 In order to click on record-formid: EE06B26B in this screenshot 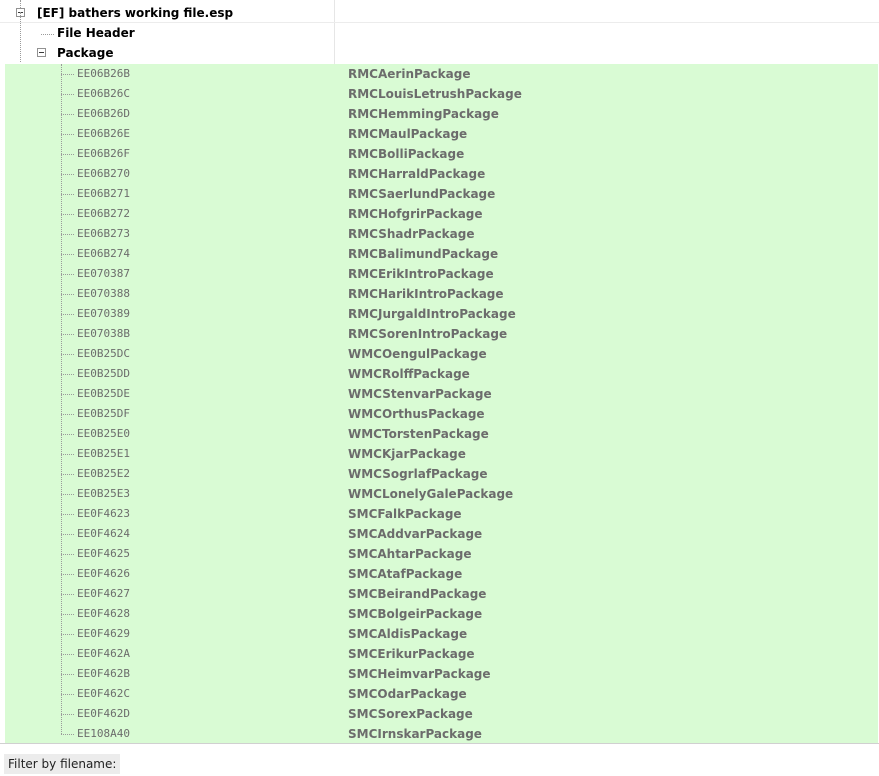, I will do `click(103, 73)`.